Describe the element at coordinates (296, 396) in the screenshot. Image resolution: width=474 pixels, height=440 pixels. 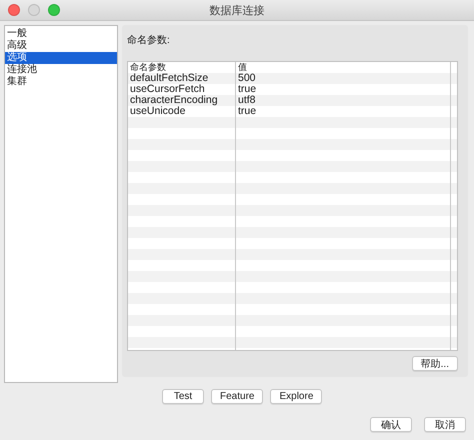
I see `action-button: Explore` at that location.